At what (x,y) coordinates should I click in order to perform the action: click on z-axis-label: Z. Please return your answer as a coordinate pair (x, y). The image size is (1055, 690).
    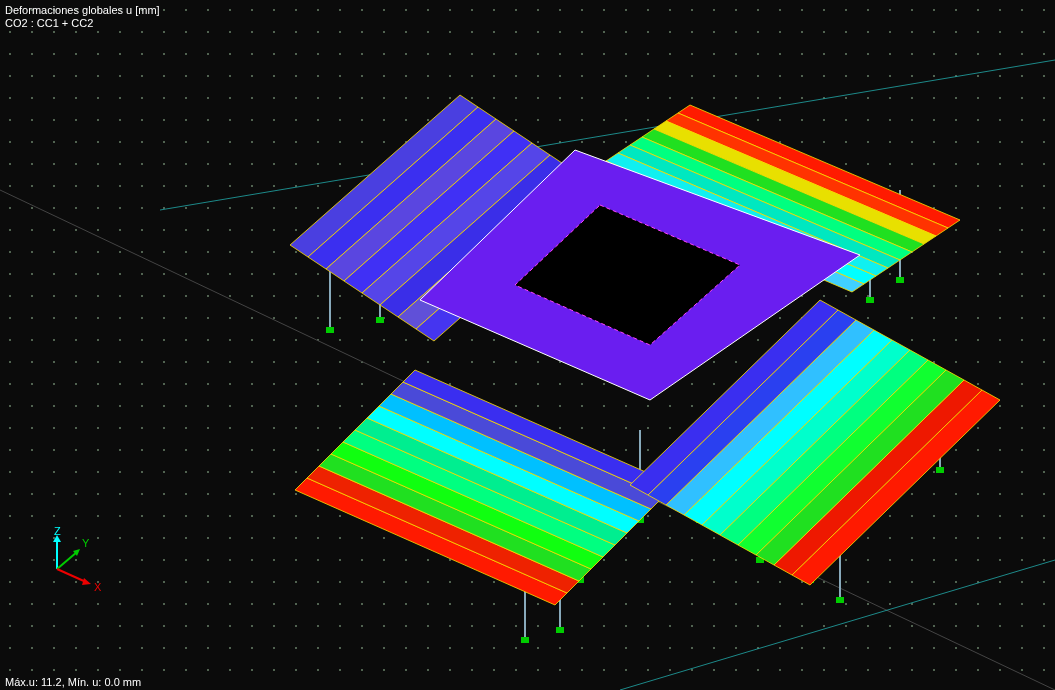
    Looking at the image, I should click on (57, 531).